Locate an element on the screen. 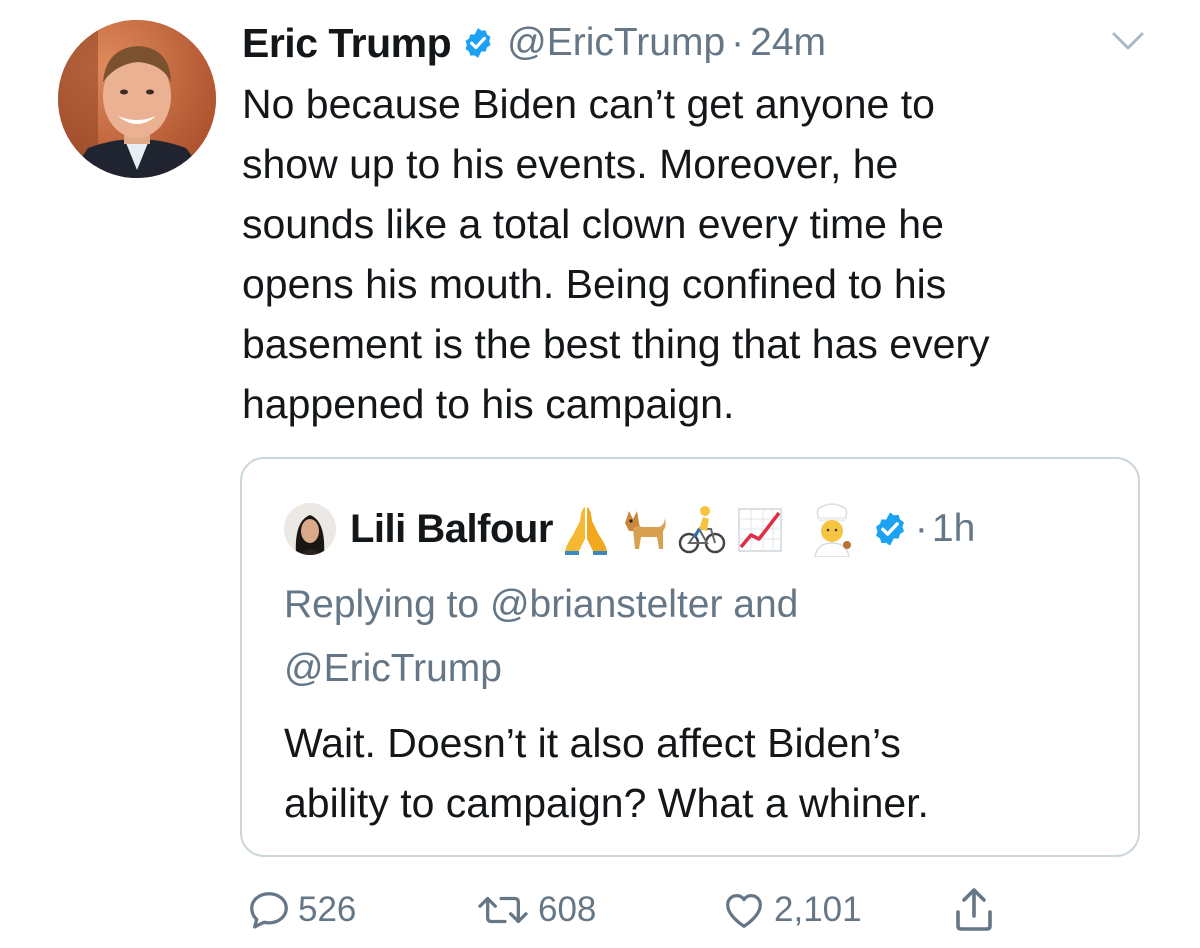 The image size is (1200, 948). cyclist-emoji-icon is located at coordinates (702, 529).